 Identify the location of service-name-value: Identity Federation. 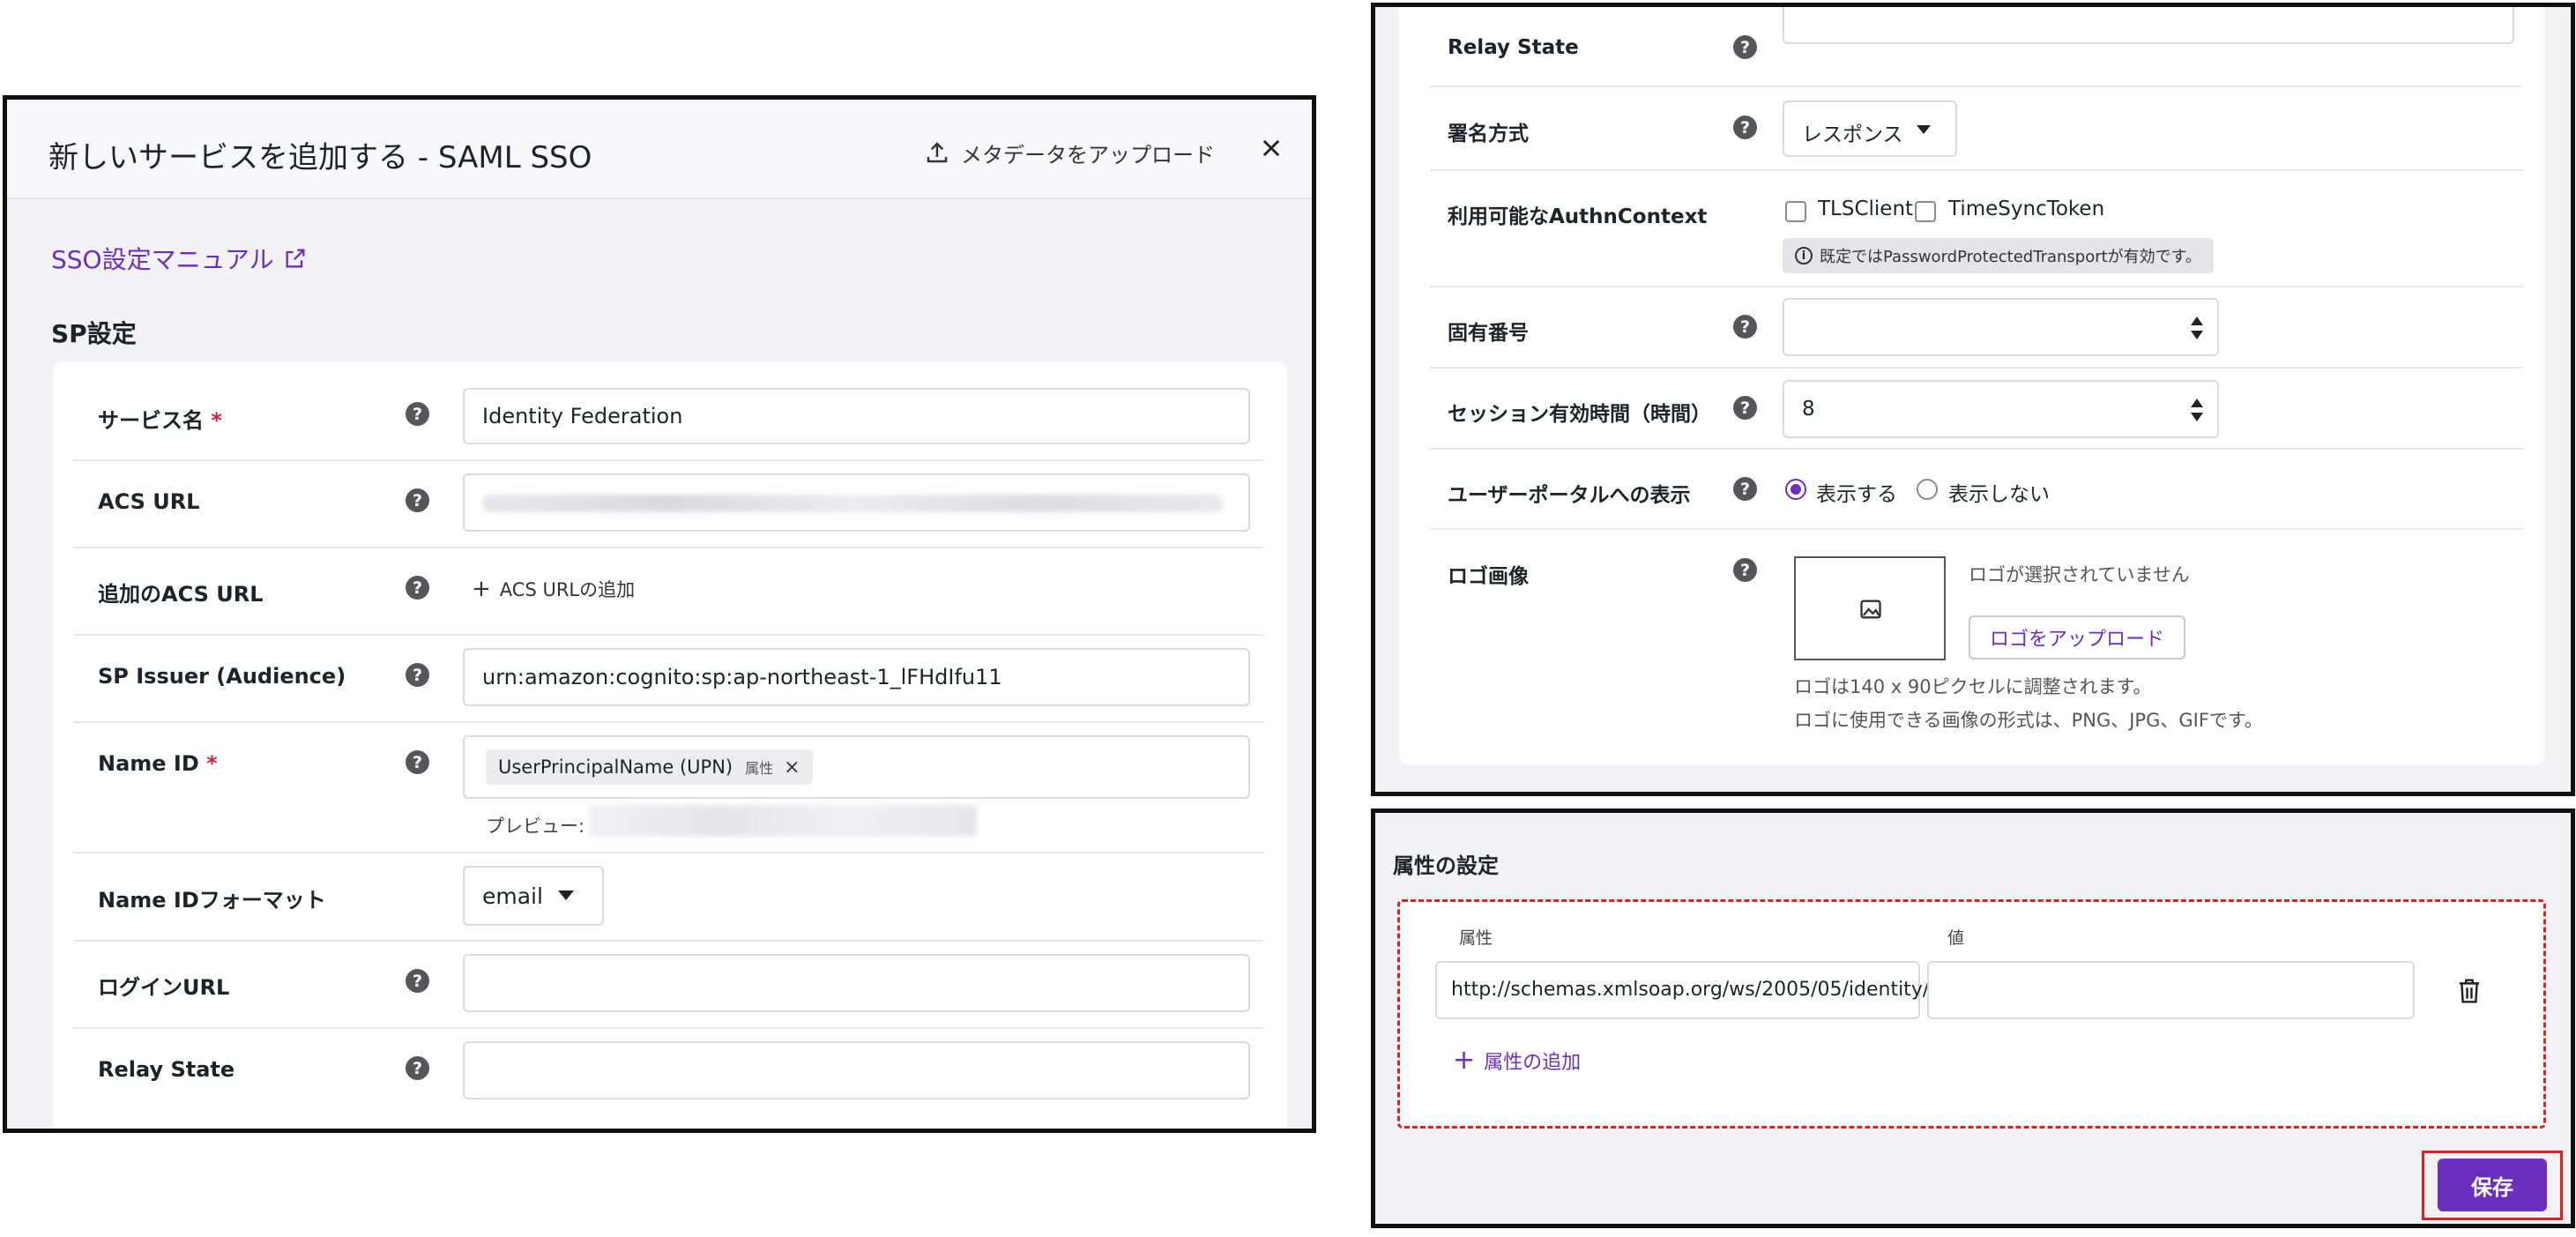
(583, 416).